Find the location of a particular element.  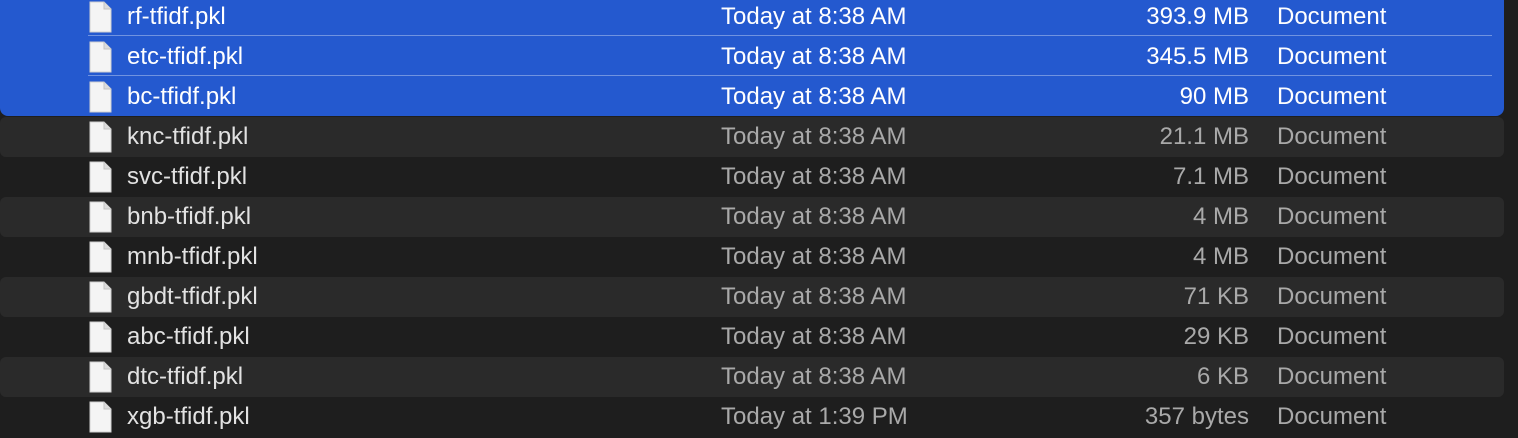

file-name: bc-tfidf.pkl is located at coordinates (182, 96).